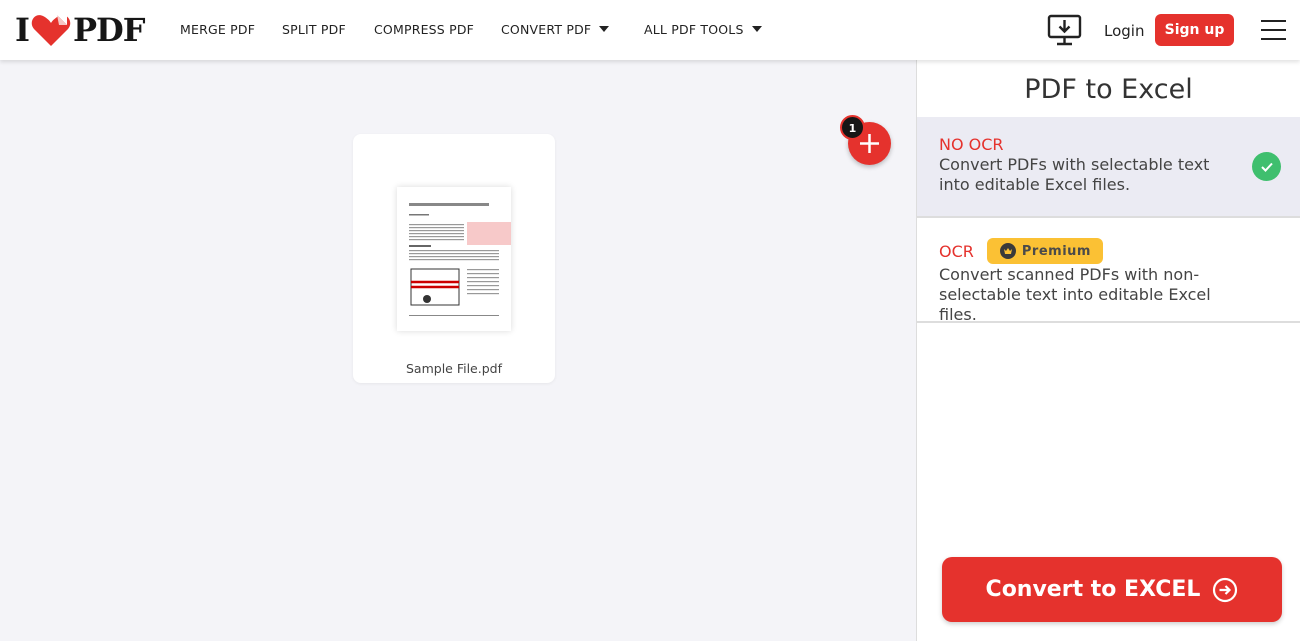 The width and height of the screenshot is (1300, 641). Describe the element at coordinates (1225, 589) in the screenshot. I see `arrow-circle-right-icon` at that location.